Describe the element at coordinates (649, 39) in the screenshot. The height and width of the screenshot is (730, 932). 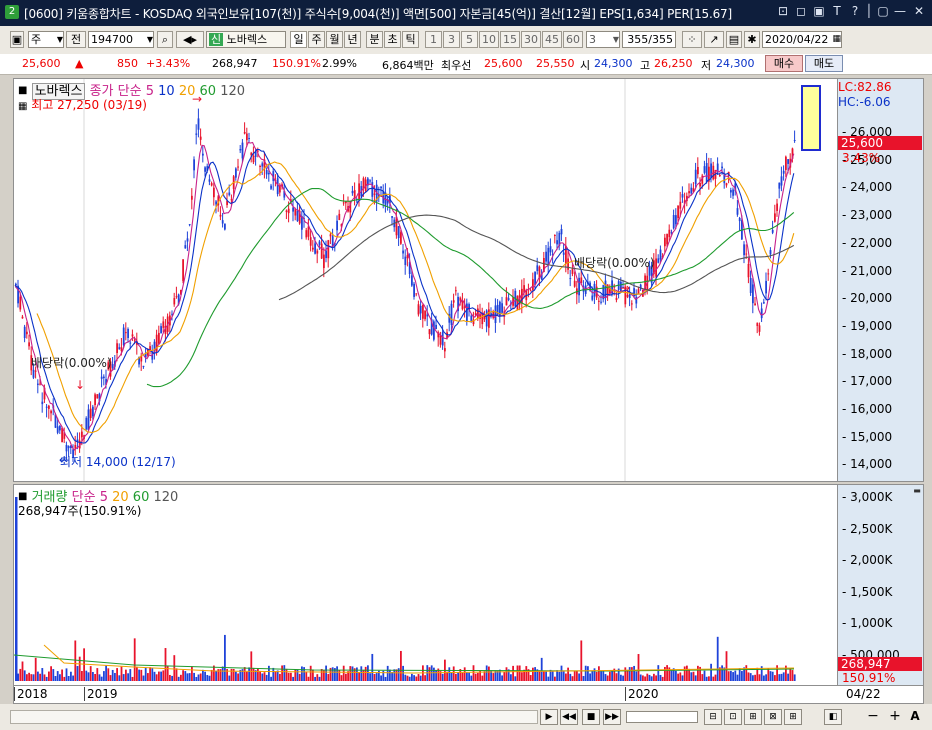
I see `count-field: 355/355` at that location.